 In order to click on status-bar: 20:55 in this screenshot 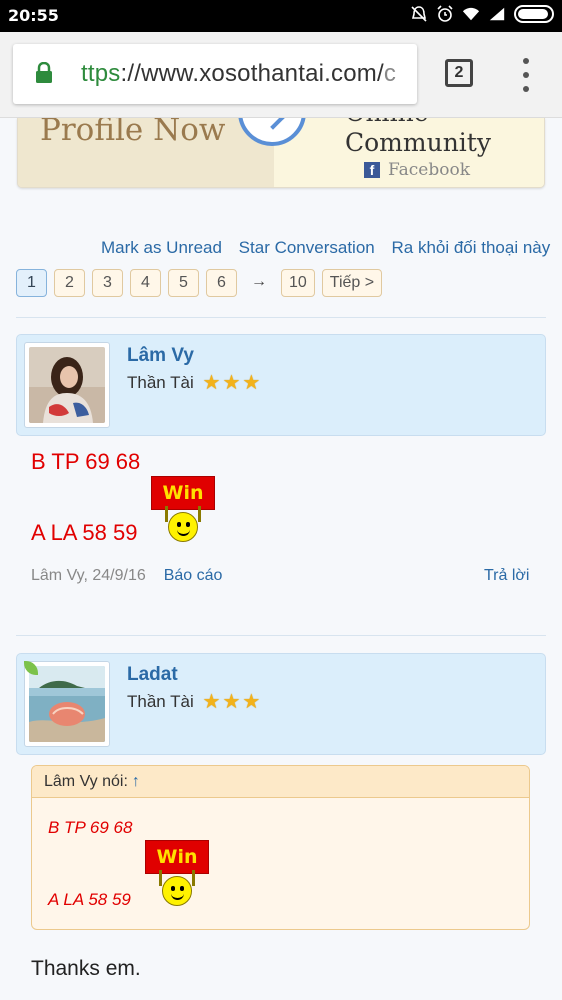, I will do `click(281, 16)`.